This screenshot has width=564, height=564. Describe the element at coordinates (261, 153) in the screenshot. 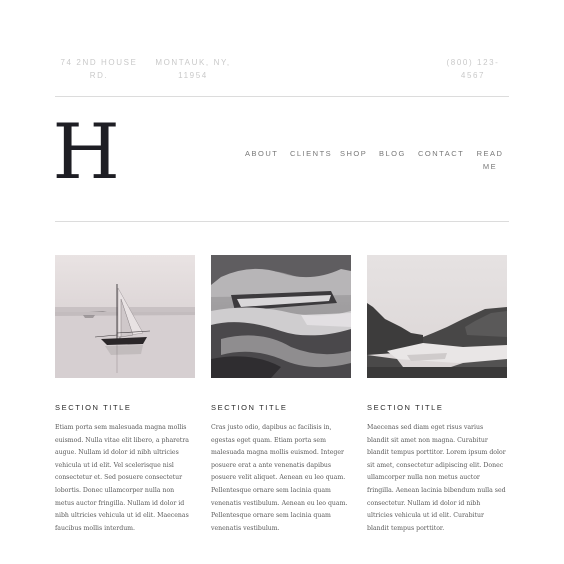

I see `nav-item-about: ABOUT` at that location.